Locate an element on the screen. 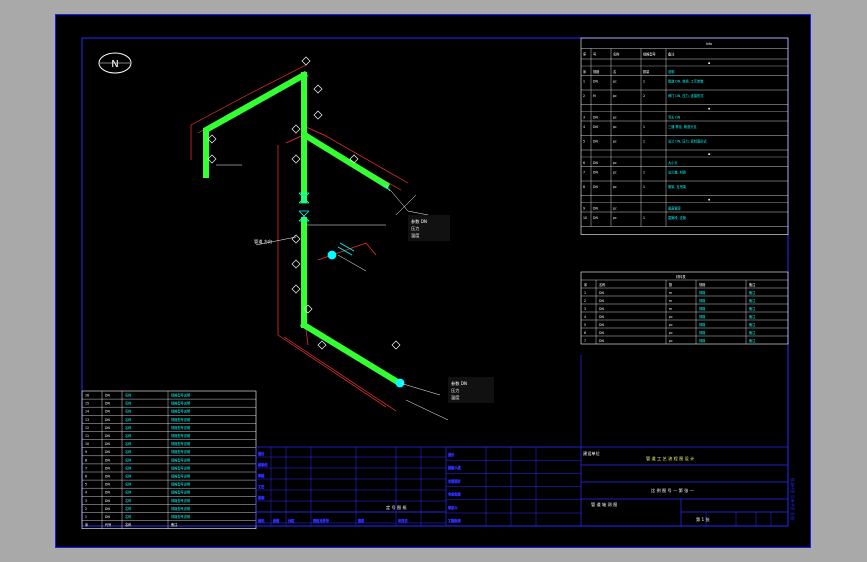  process-table-cell: 阀门 DN, 压力, 连接形式 is located at coordinates (686, 95).